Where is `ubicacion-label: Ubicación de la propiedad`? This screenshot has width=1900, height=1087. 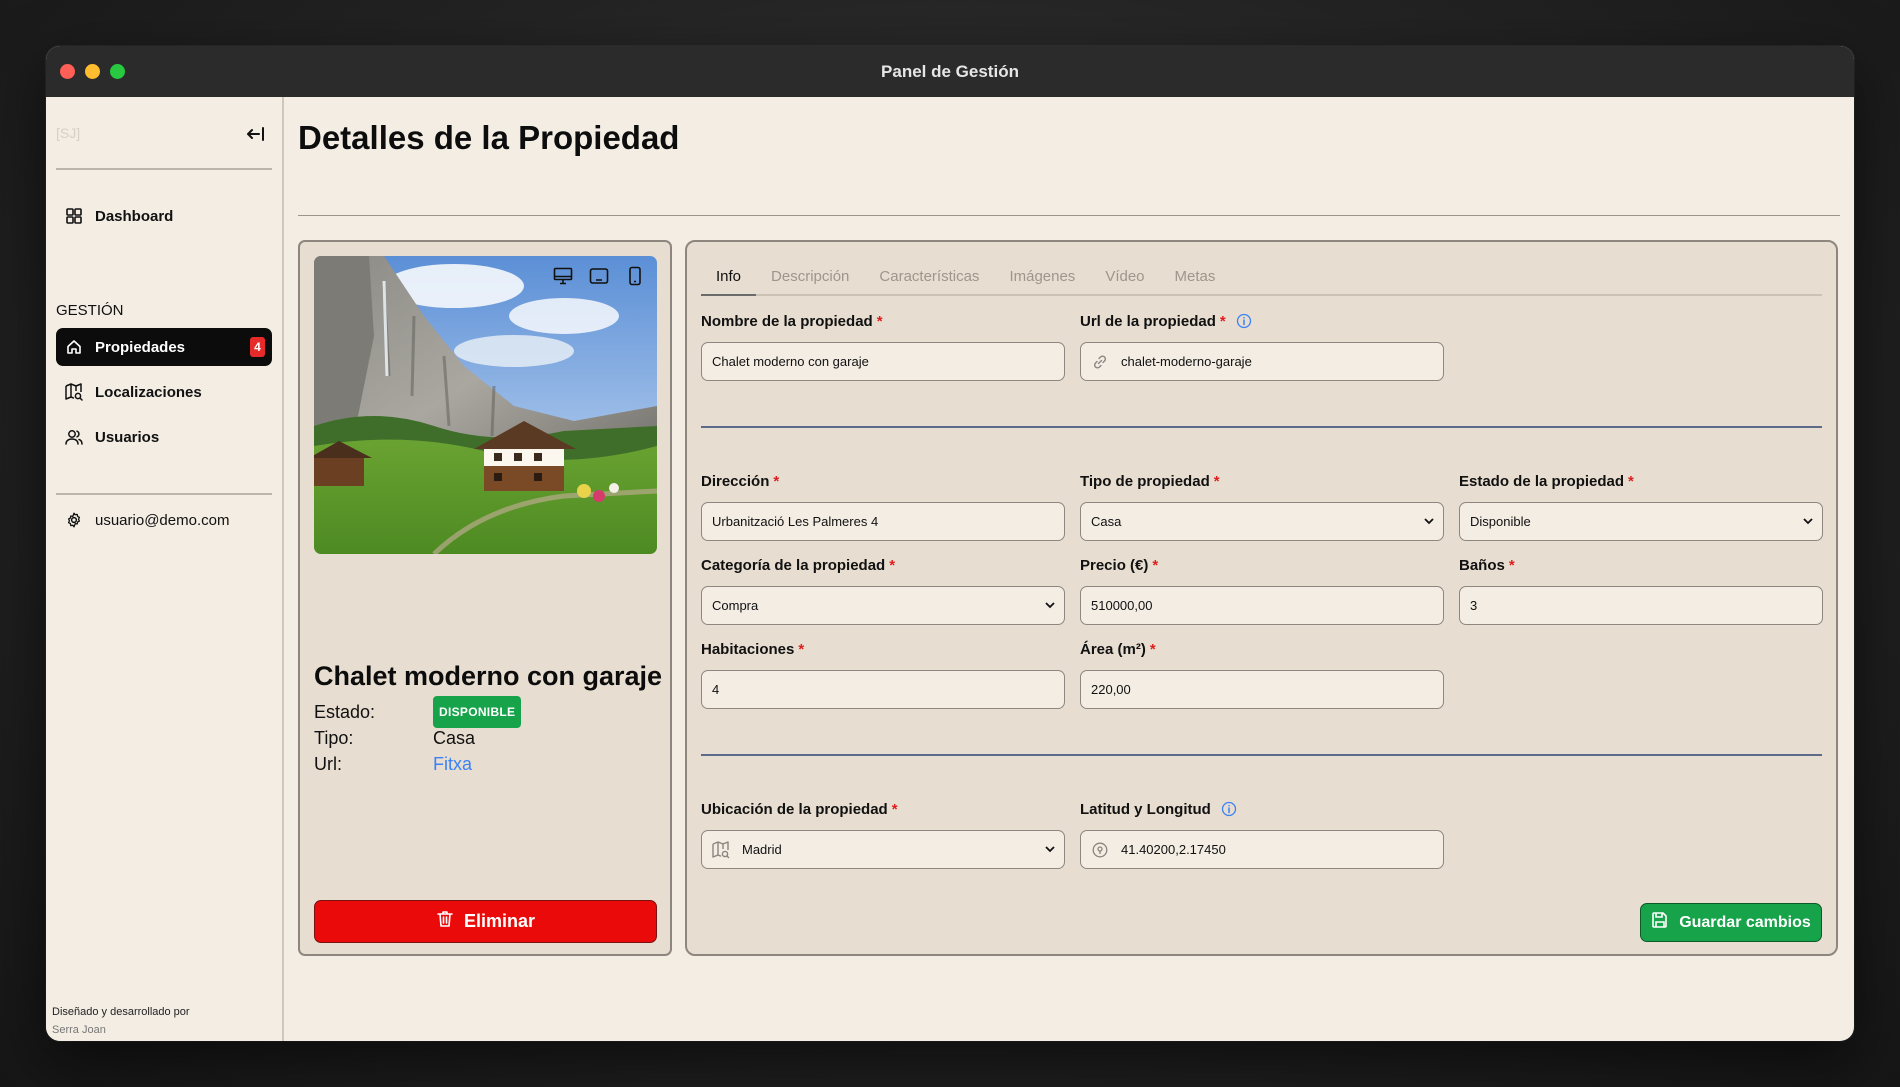
ubicacion-label: Ubicación de la propiedad is located at coordinates (794, 809).